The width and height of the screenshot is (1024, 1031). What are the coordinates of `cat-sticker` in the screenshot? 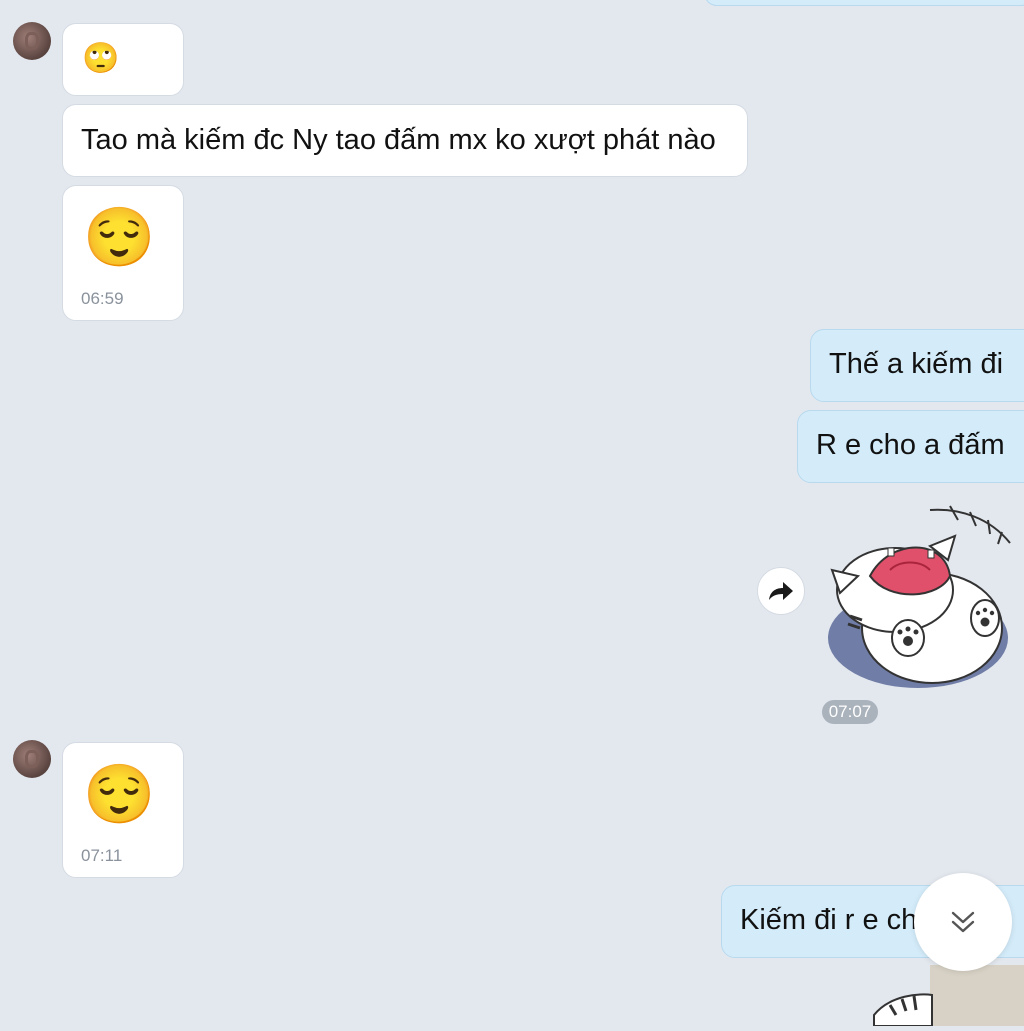 It's located at (920, 595).